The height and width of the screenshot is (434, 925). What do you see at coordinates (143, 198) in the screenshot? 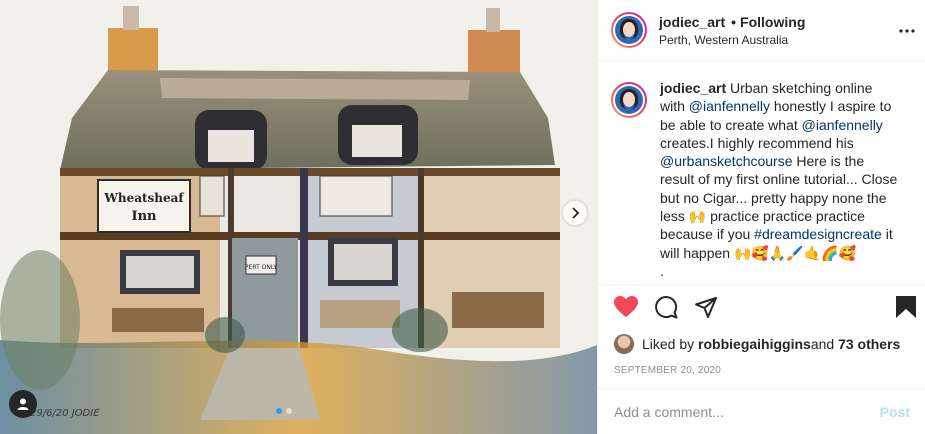
I see `svg-text: Wheatsheaf` at bounding box center [143, 198].